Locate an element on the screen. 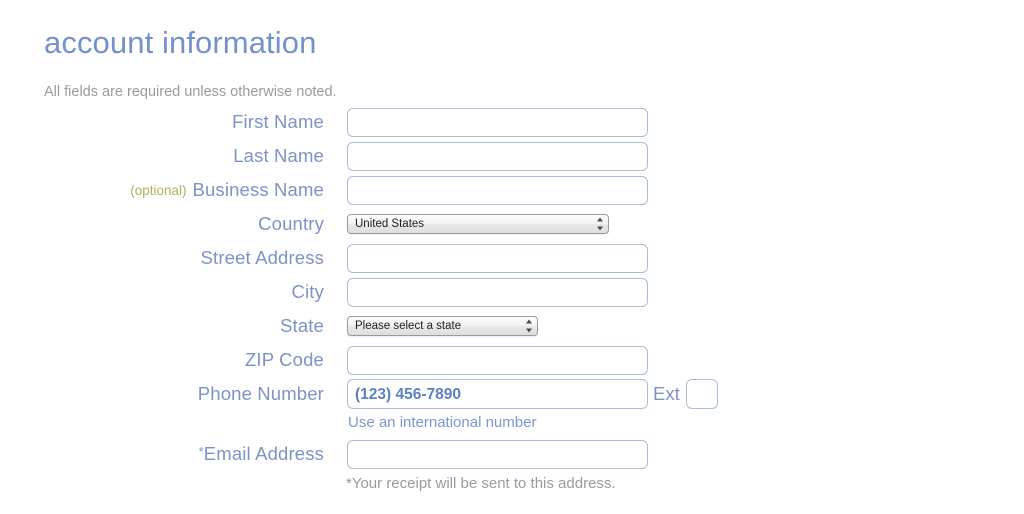 The height and width of the screenshot is (514, 1024). form-row-city: City is located at coordinates (512, 292).